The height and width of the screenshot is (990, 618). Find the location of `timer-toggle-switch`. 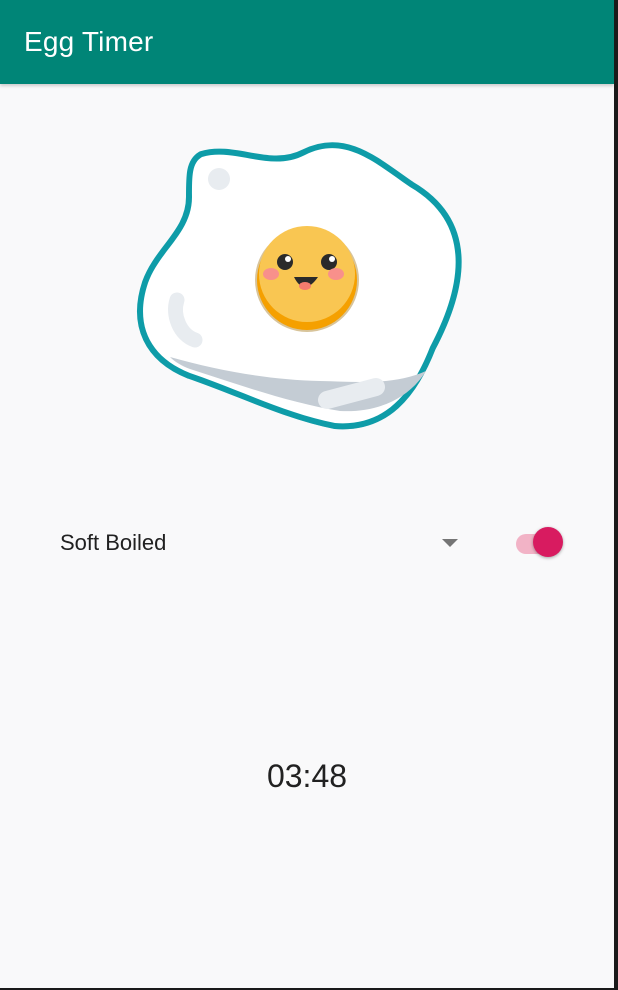

timer-toggle-switch is located at coordinates (540, 543).